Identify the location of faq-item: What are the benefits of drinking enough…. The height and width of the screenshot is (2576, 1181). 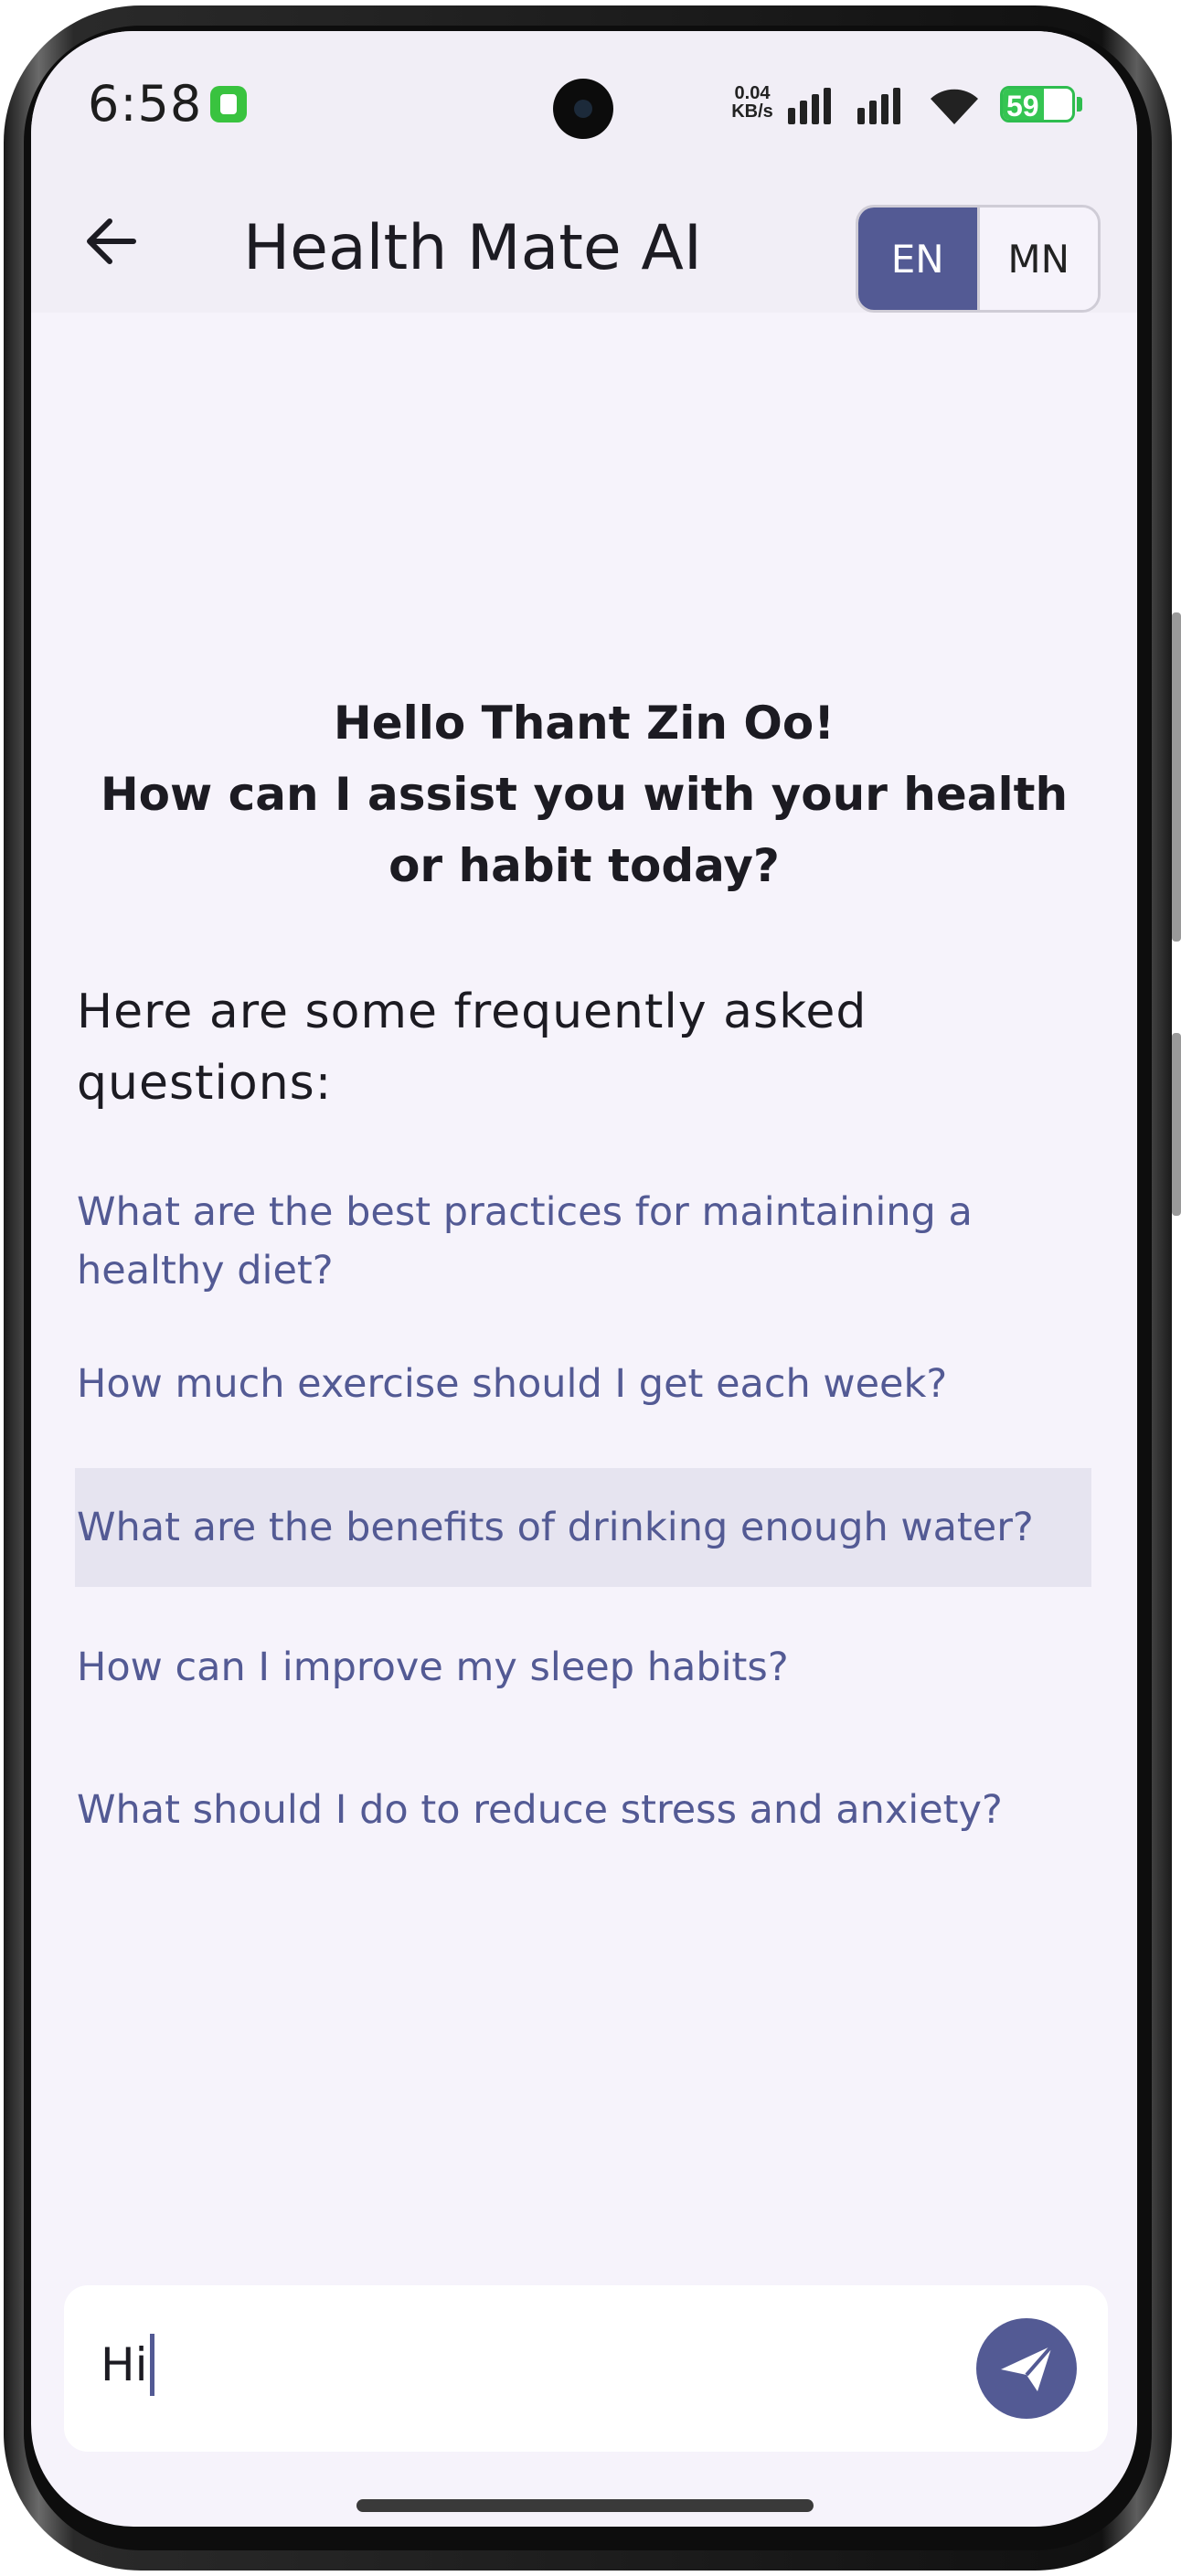
(583, 1527).